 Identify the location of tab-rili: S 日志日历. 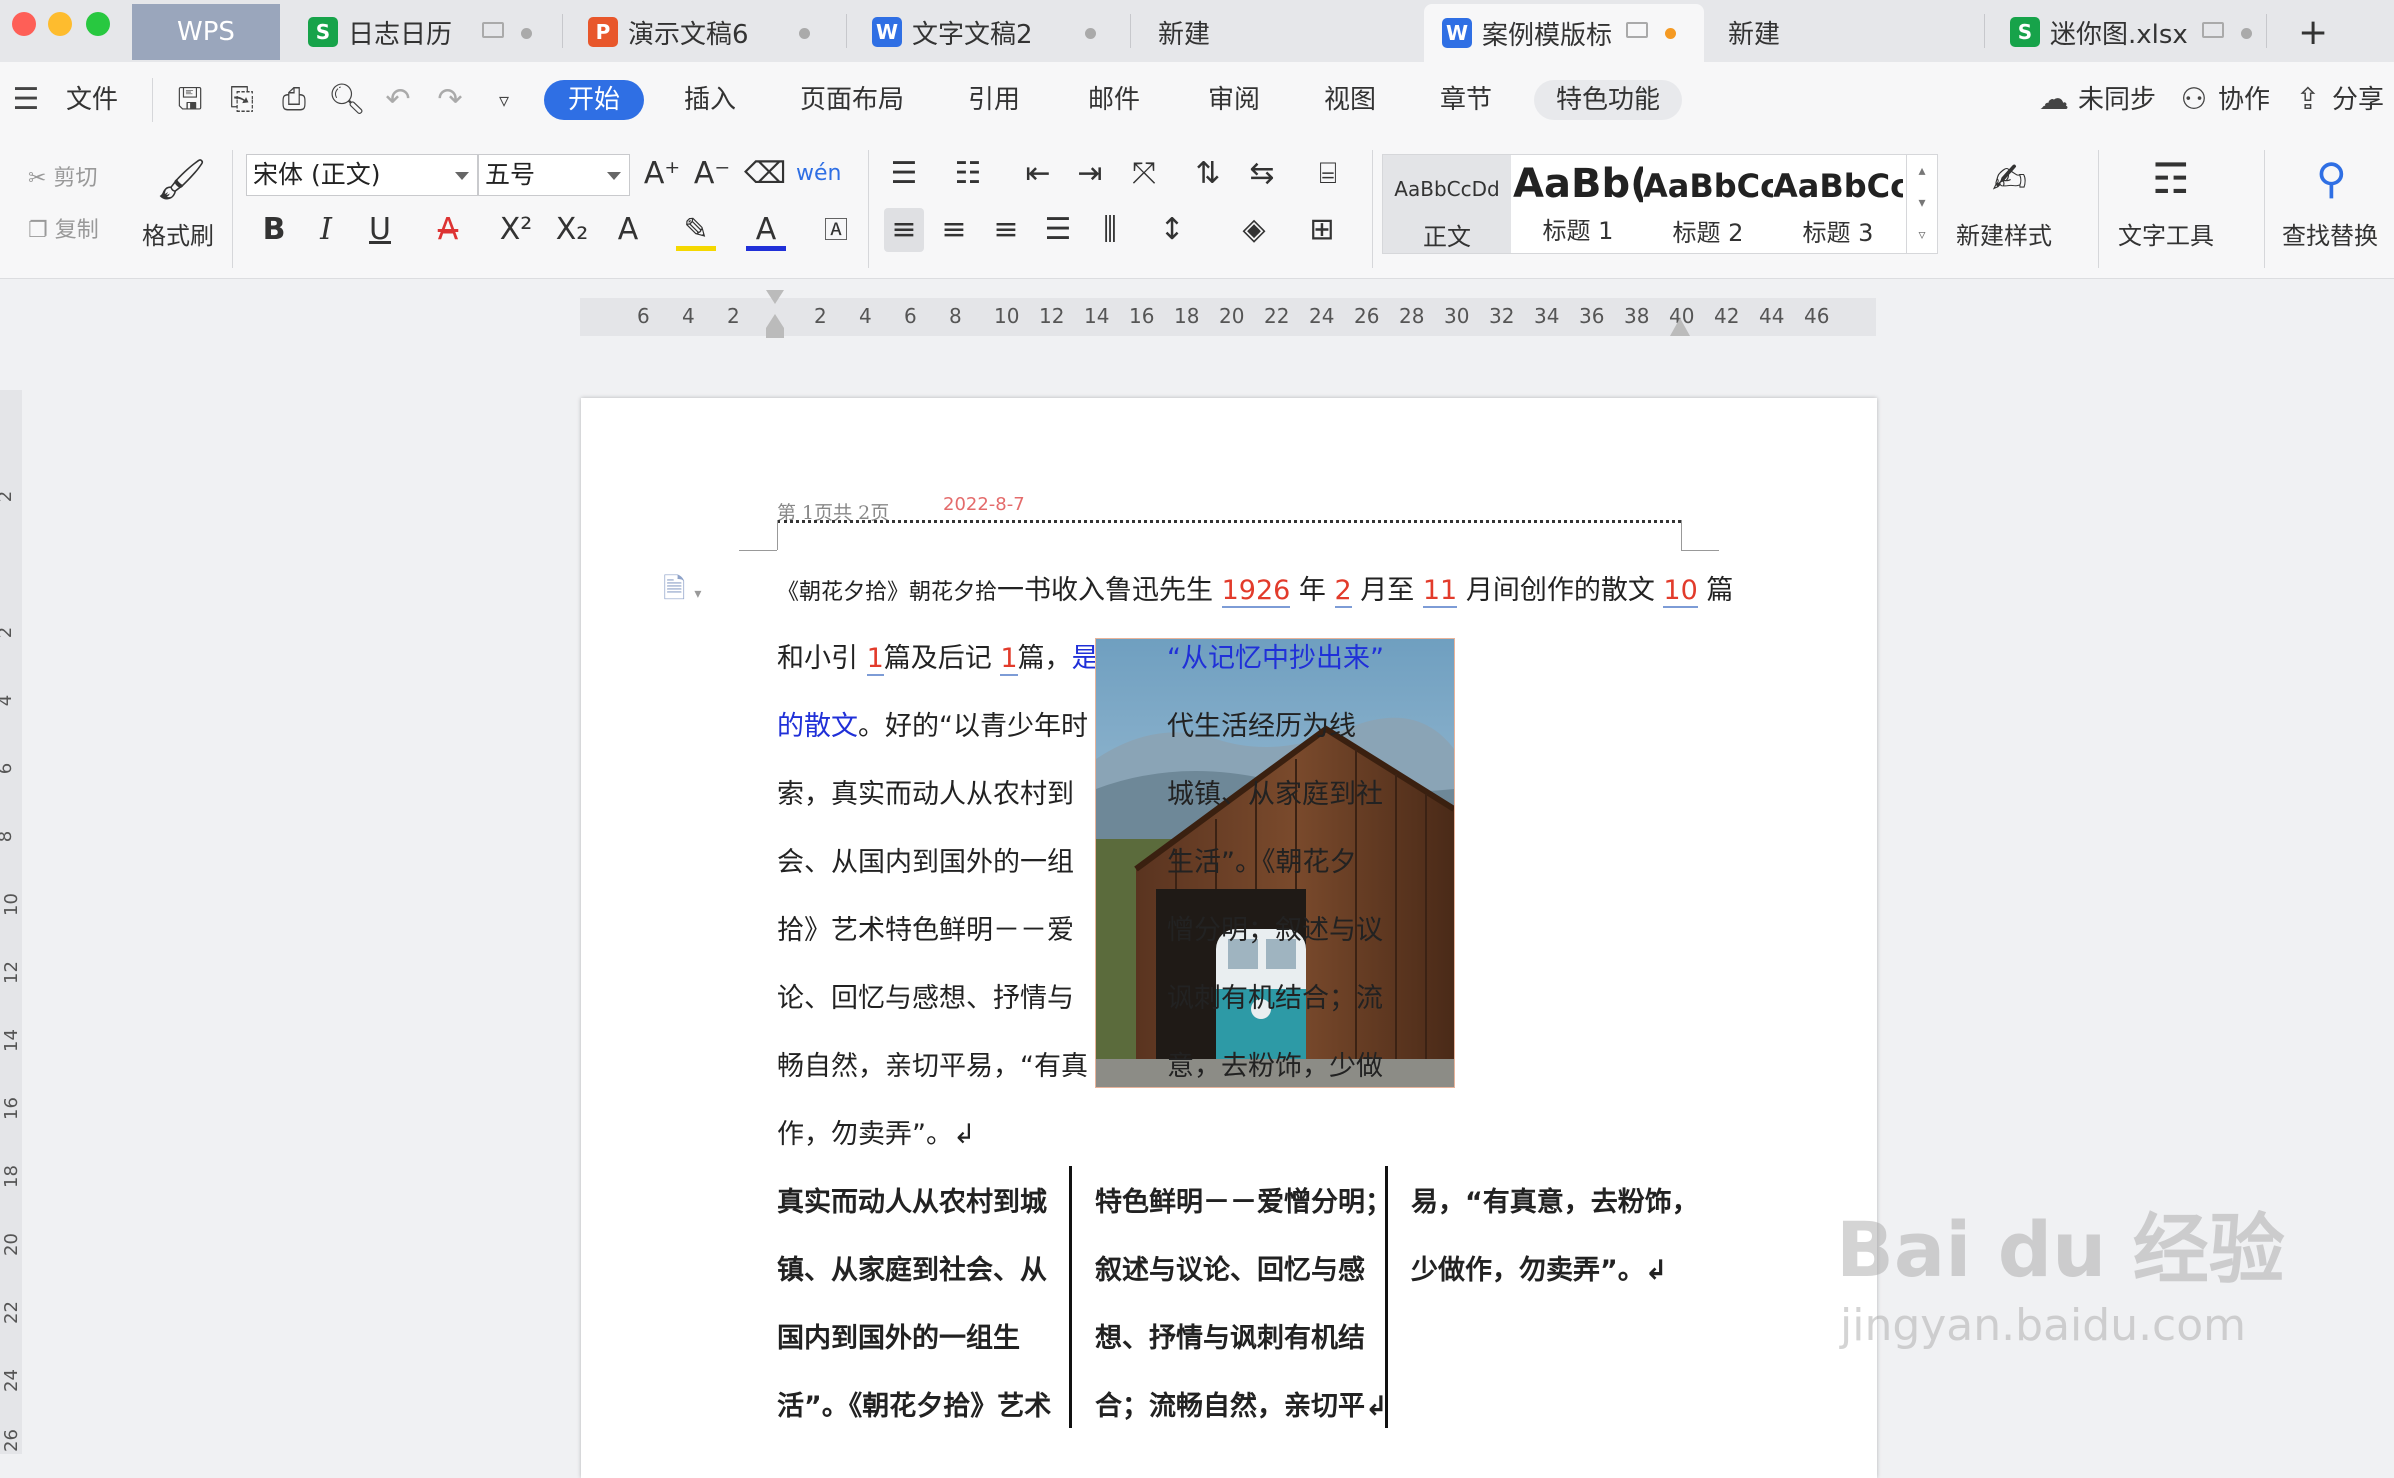
(425, 32).